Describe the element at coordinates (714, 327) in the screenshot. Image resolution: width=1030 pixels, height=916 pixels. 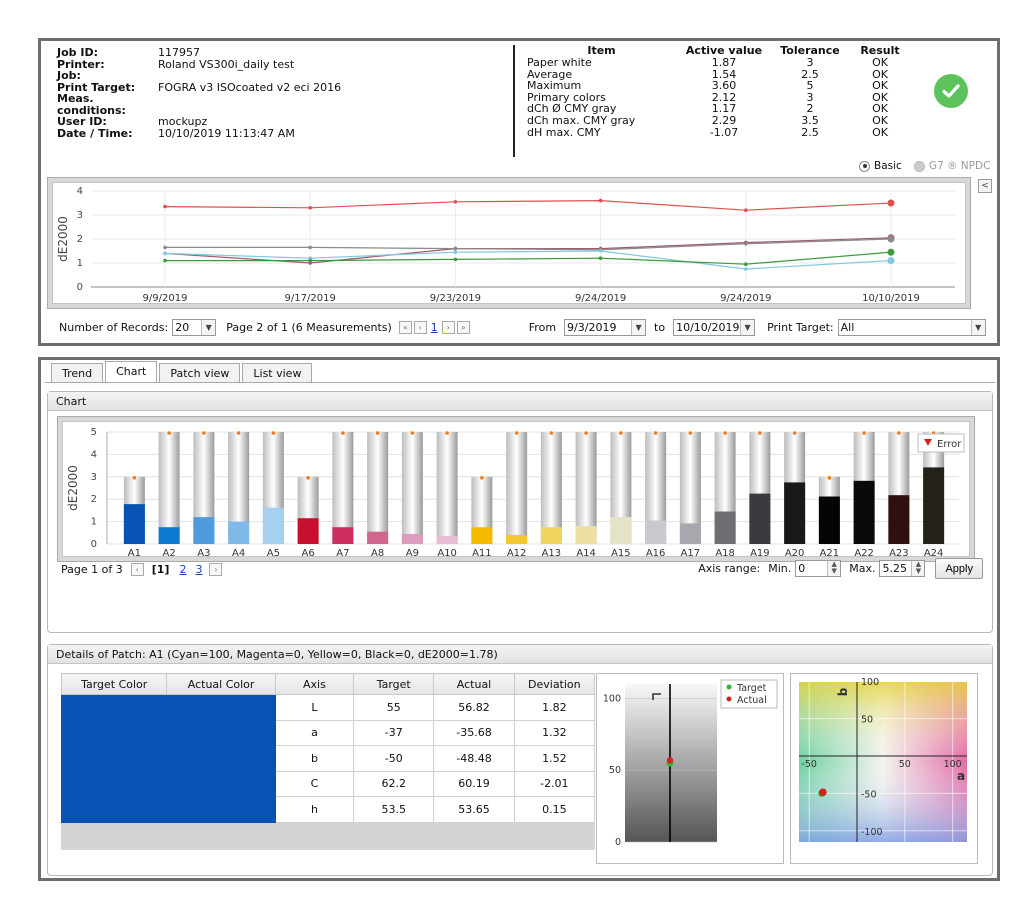
I see `to-date: 10/10/2019 ▼` at that location.